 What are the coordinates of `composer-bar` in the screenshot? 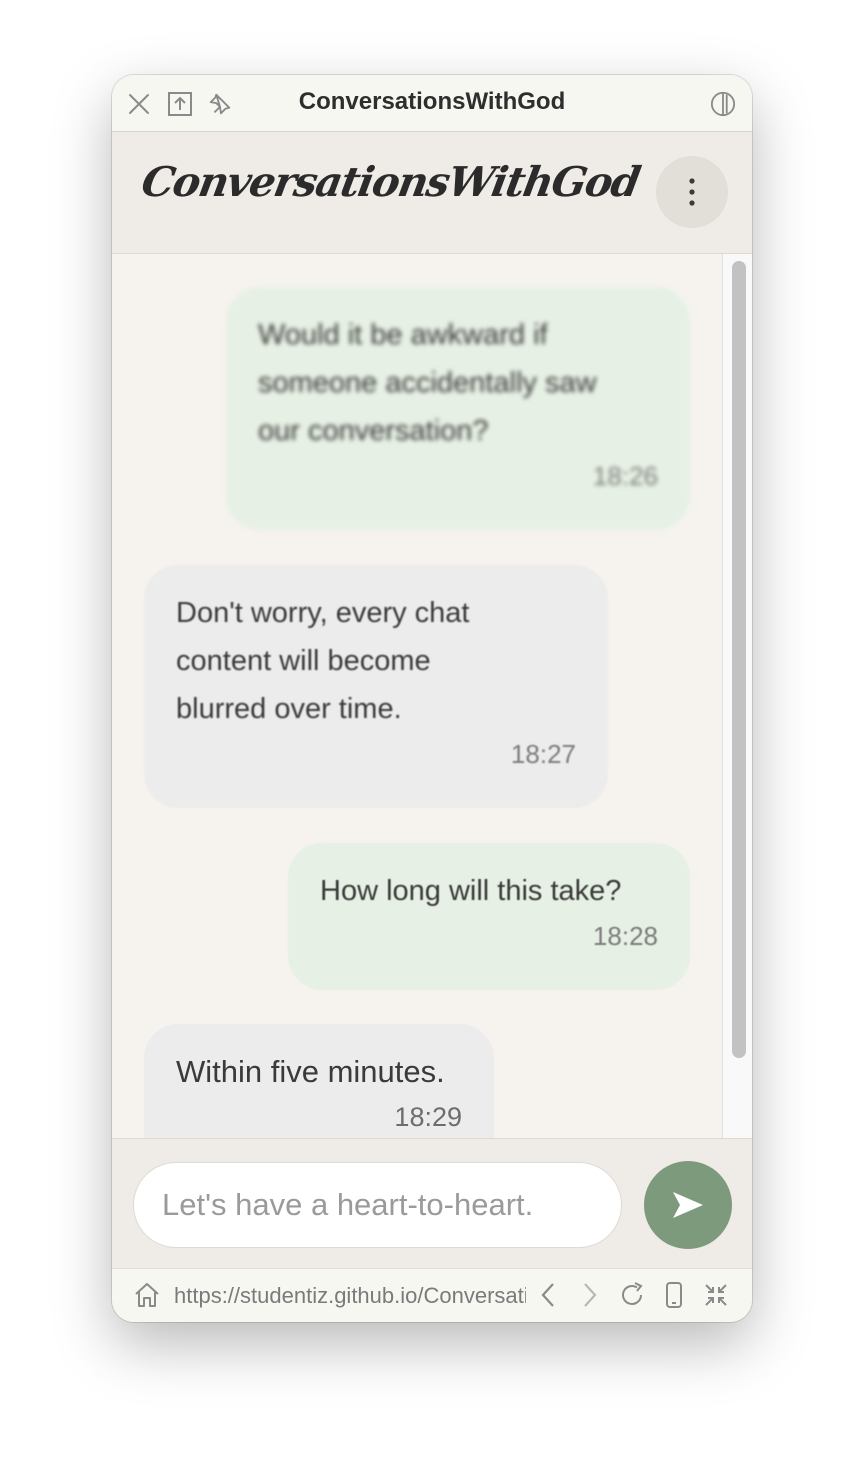 It's located at (432, 1203).